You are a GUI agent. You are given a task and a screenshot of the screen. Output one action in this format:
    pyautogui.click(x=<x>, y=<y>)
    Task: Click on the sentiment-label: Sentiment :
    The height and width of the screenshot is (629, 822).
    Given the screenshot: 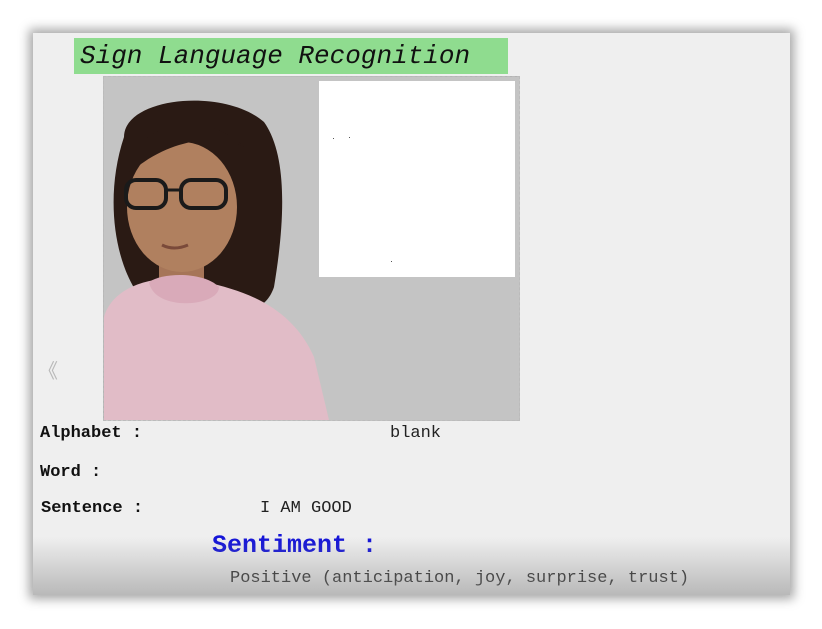 What is the action you would take?
    pyautogui.click(x=295, y=545)
    